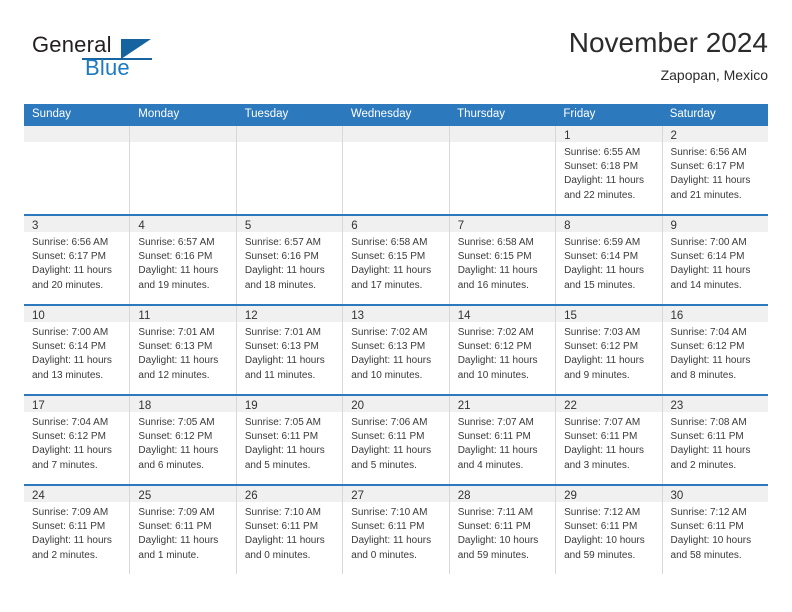 The height and width of the screenshot is (612, 792). I want to click on day-number: 15, so click(570, 316).